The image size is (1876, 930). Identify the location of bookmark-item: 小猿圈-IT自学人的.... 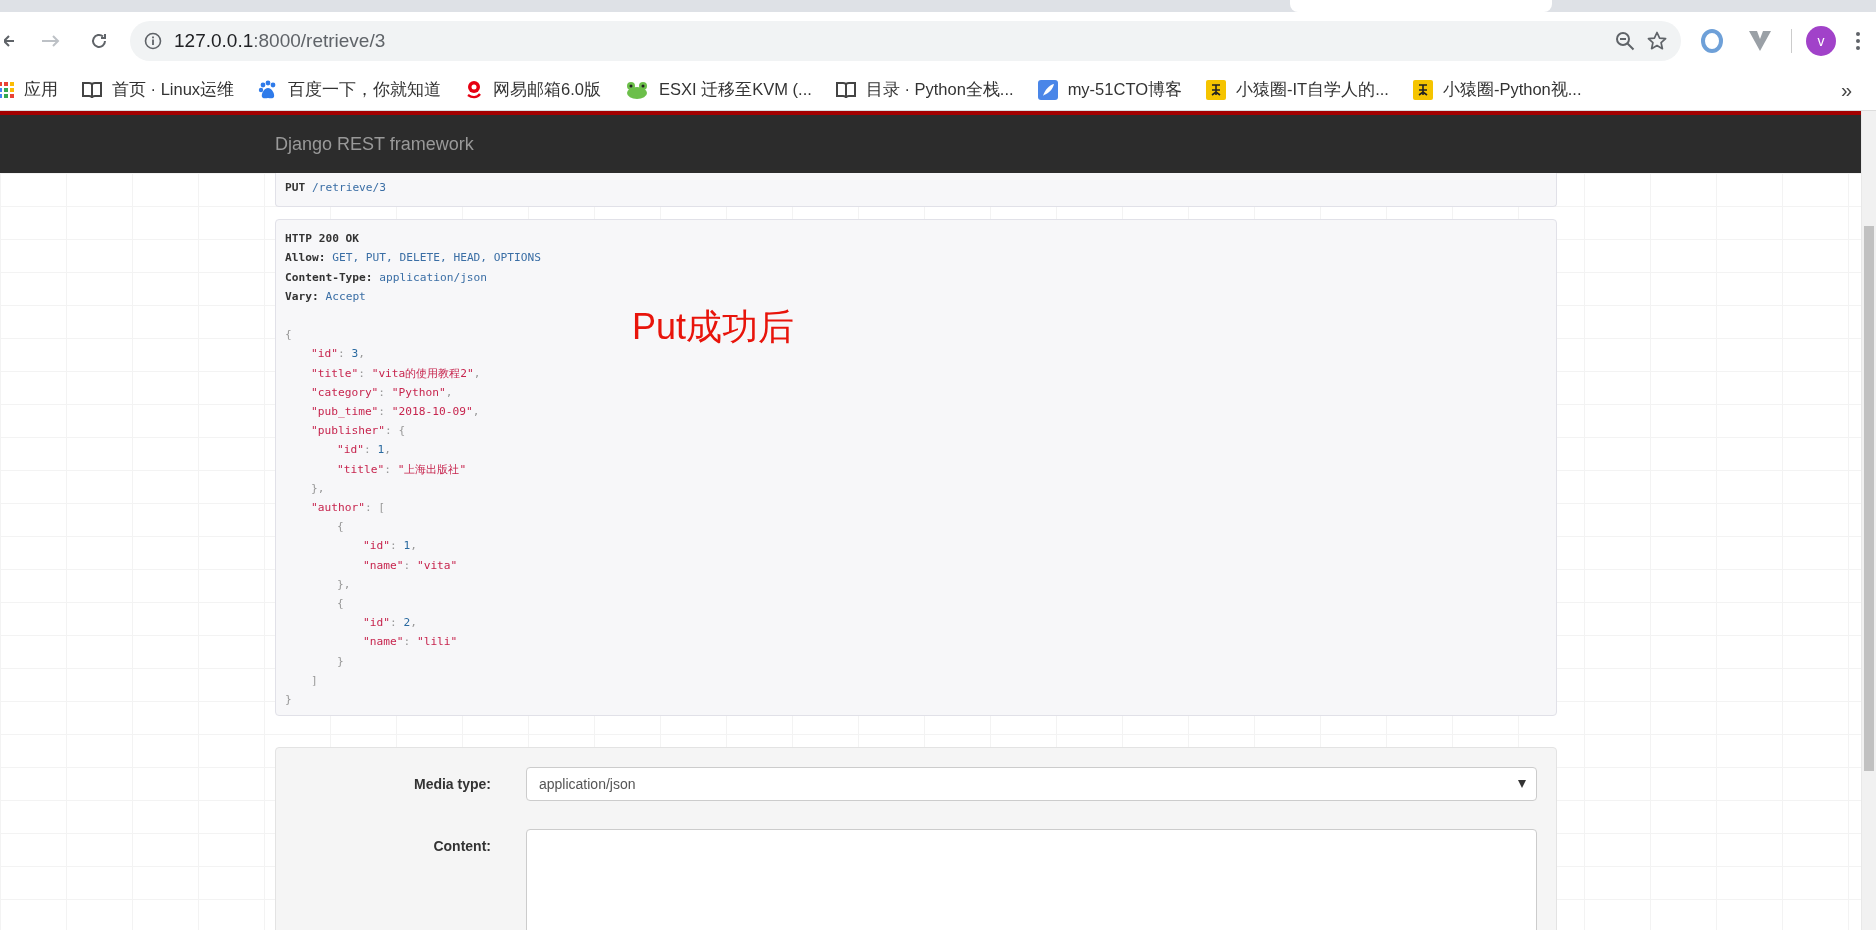
(1297, 90).